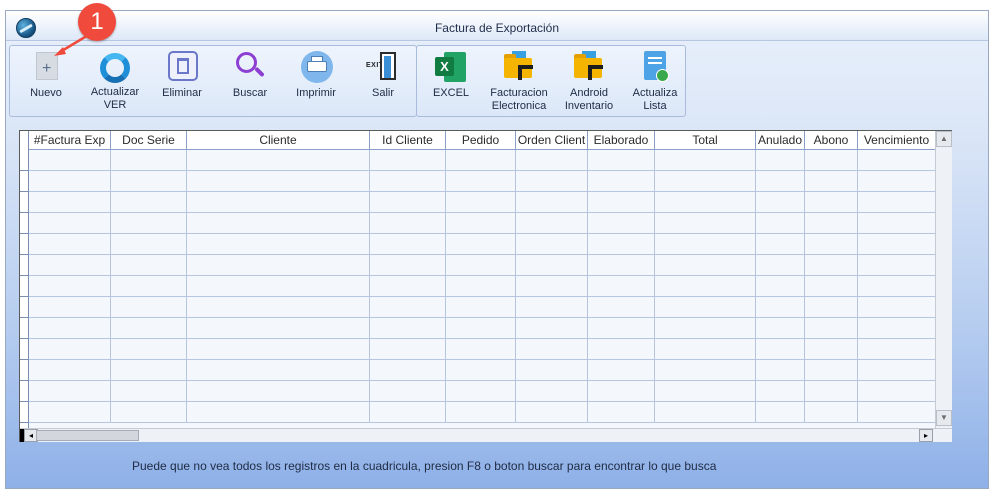  Describe the element at coordinates (944, 139) in the screenshot. I see `scroll-up-icon: ▲` at that location.